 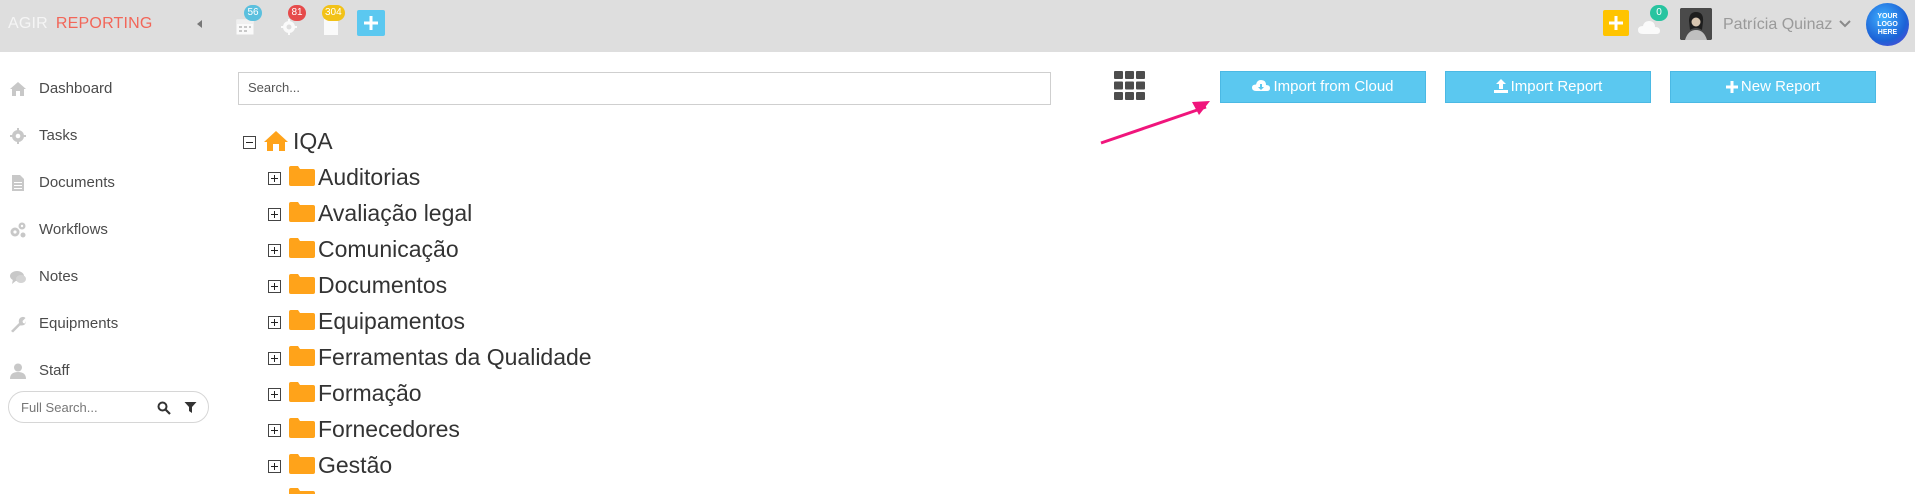 I want to click on import-from-cloud-label: Import from Cloud, so click(x=1333, y=86).